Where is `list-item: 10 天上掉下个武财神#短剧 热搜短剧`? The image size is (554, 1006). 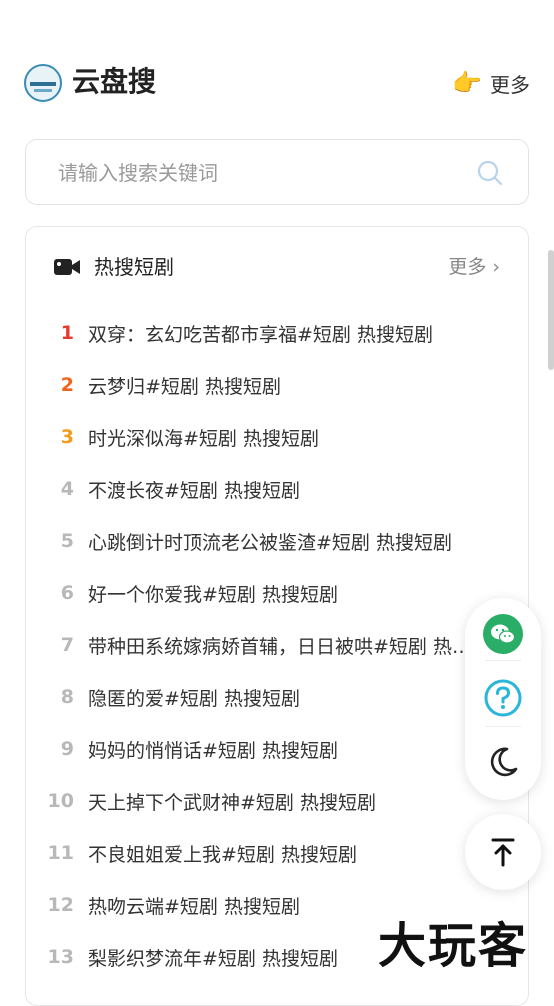 list-item: 10 天上掉下个武财神#短剧 热搜短剧 is located at coordinates (277, 801).